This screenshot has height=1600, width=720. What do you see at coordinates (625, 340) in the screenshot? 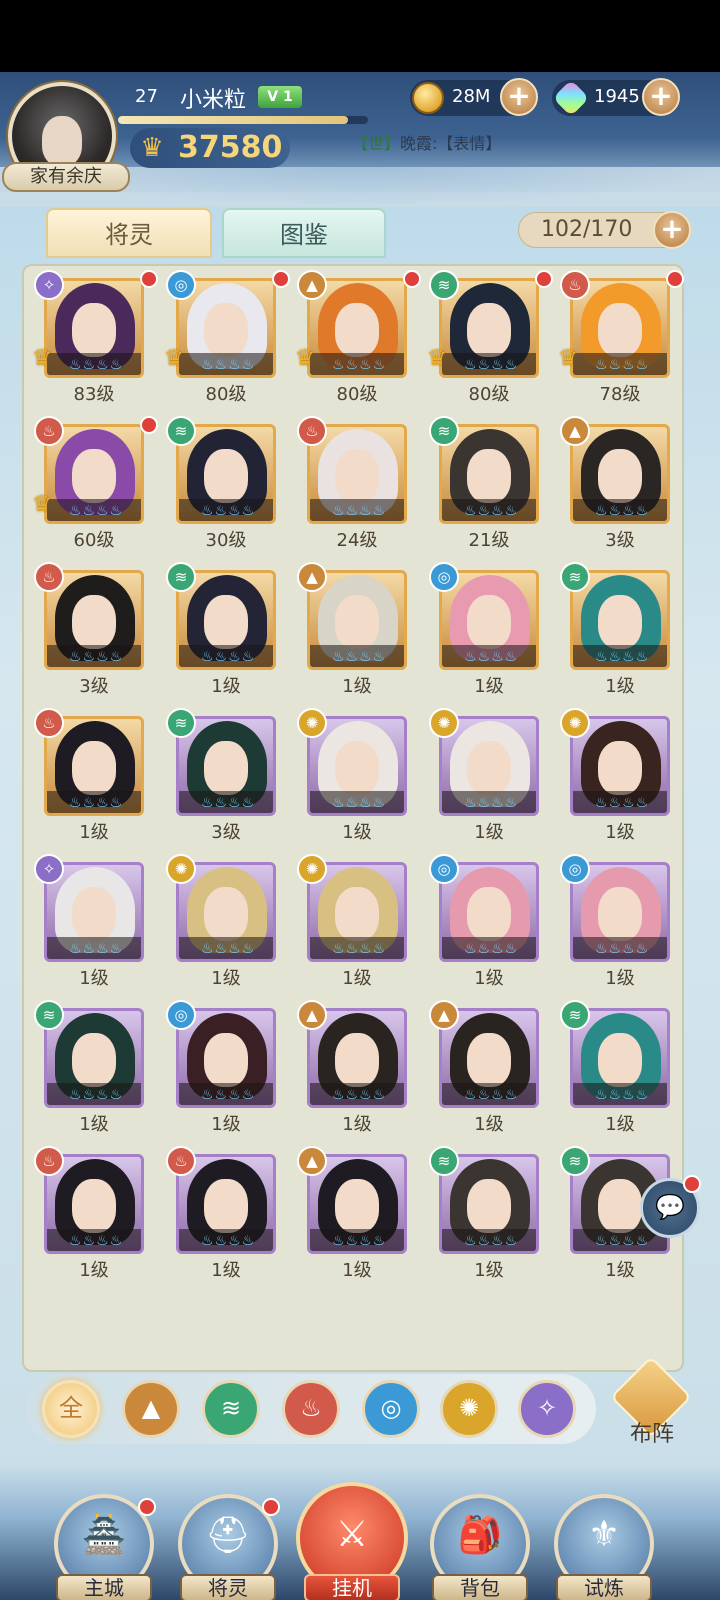
I see `hero-card: ♨♨♨♨ ♨ ♛ 78级` at bounding box center [625, 340].